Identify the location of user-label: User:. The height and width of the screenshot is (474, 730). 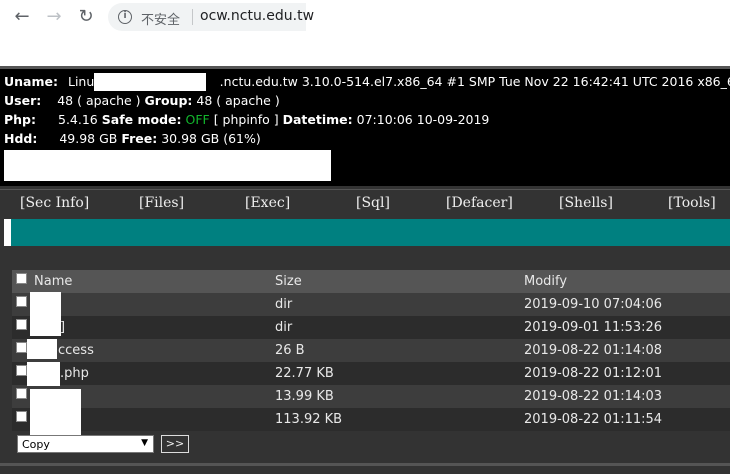
(23, 100).